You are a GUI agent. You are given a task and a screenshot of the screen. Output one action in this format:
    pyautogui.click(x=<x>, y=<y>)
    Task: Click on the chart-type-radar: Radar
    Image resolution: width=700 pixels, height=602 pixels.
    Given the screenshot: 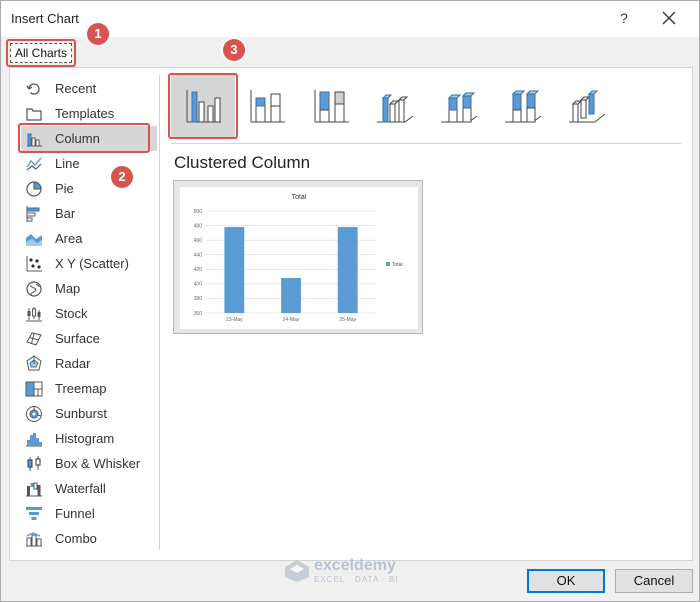 What is the action you would take?
    pyautogui.click(x=89, y=363)
    